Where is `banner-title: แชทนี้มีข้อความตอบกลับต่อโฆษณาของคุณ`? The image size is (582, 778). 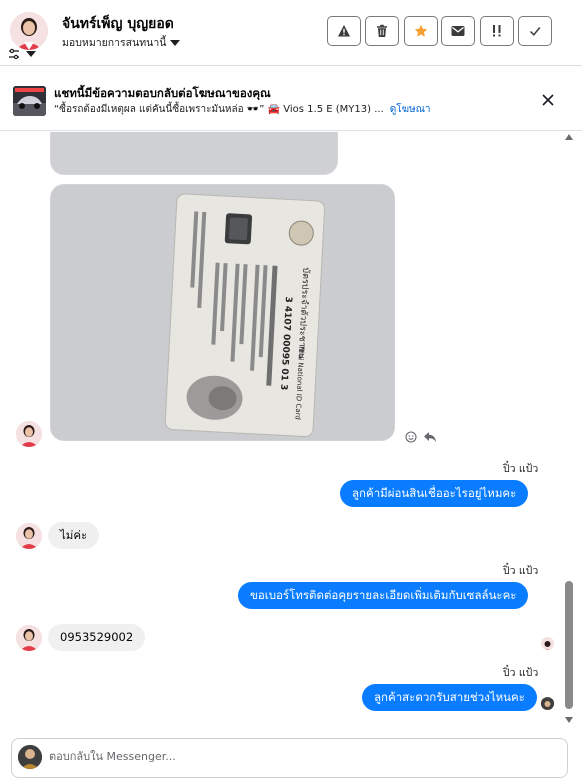 banner-title: แชทนี้มีข้อความตอบกลับต่อโฆษณาของคุณ is located at coordinates (162, 93).